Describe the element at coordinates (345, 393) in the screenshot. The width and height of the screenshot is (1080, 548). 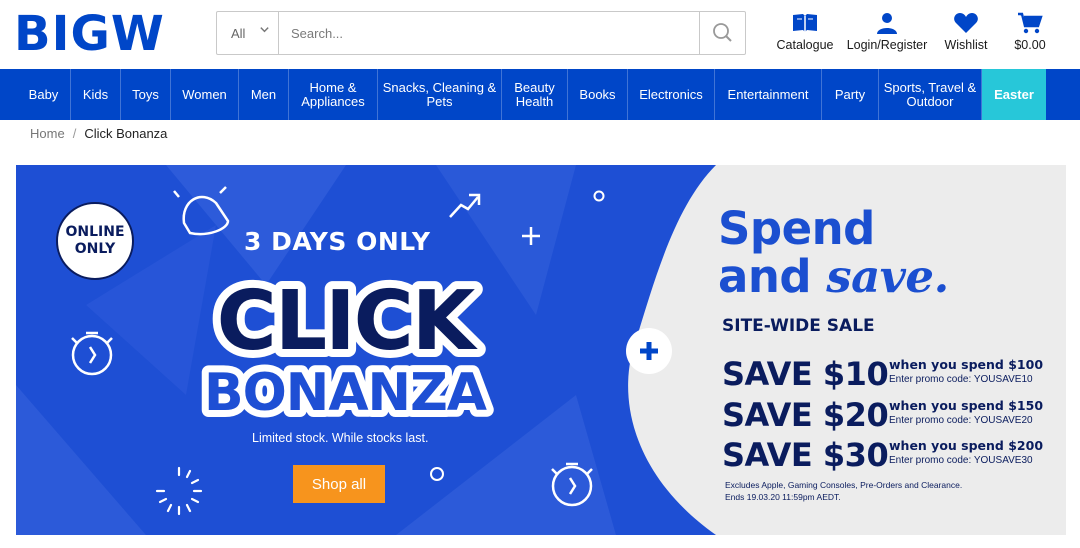
I see `bonanza-title-text: BONANZA` at that location.